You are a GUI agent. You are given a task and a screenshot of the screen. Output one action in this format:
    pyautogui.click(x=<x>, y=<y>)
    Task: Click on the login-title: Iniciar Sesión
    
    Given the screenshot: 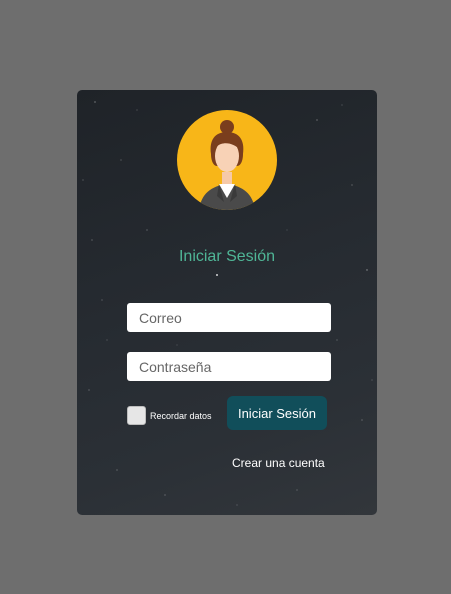 What is the action you would take?
    pyautogui.click(x=227, y=256)
    